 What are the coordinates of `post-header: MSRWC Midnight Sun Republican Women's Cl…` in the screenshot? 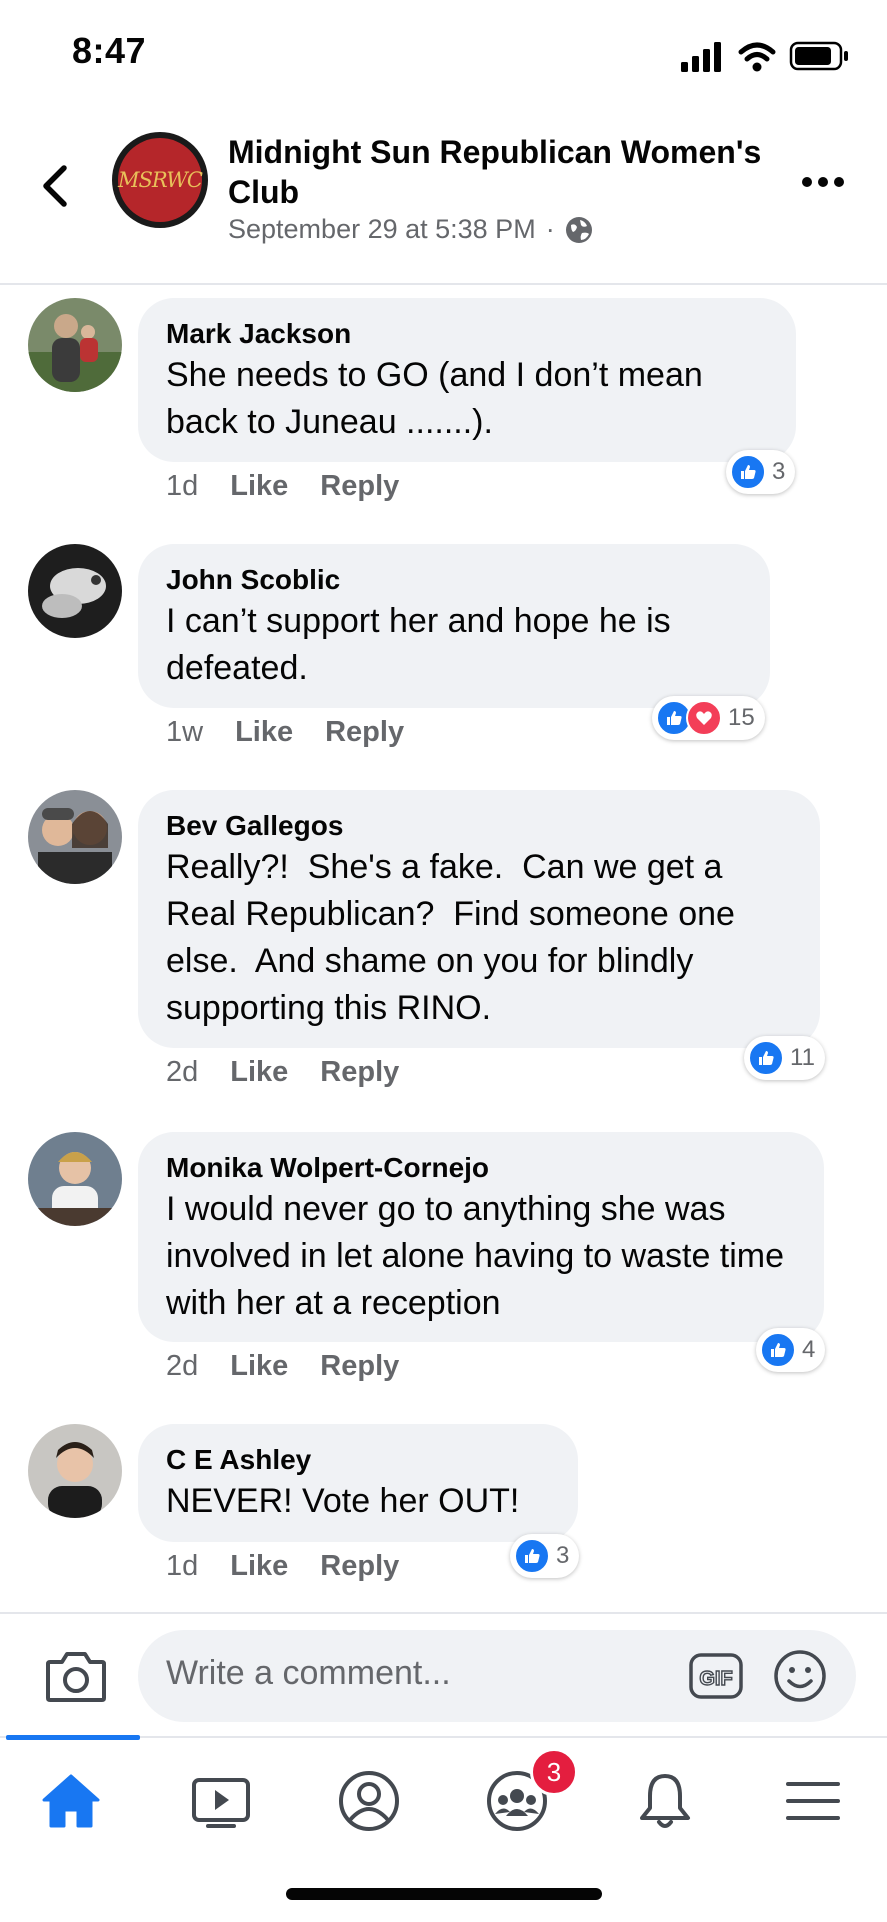 It's located at (443, 197).